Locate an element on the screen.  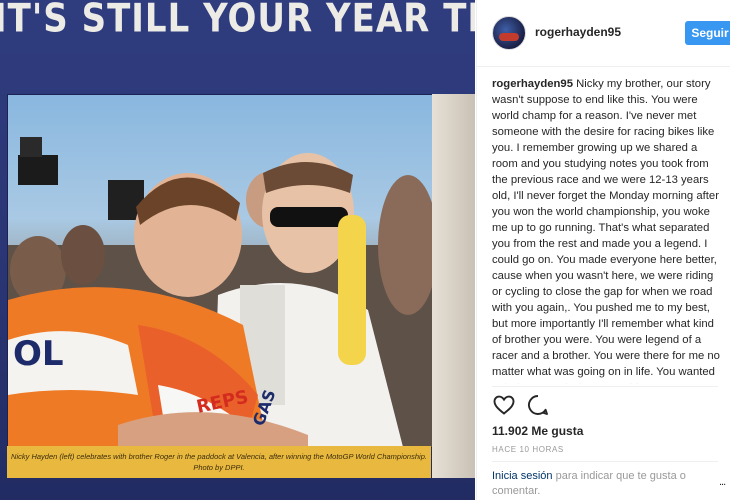
like-count: 11.902 Me gusta is located at coordinates (537, 431).